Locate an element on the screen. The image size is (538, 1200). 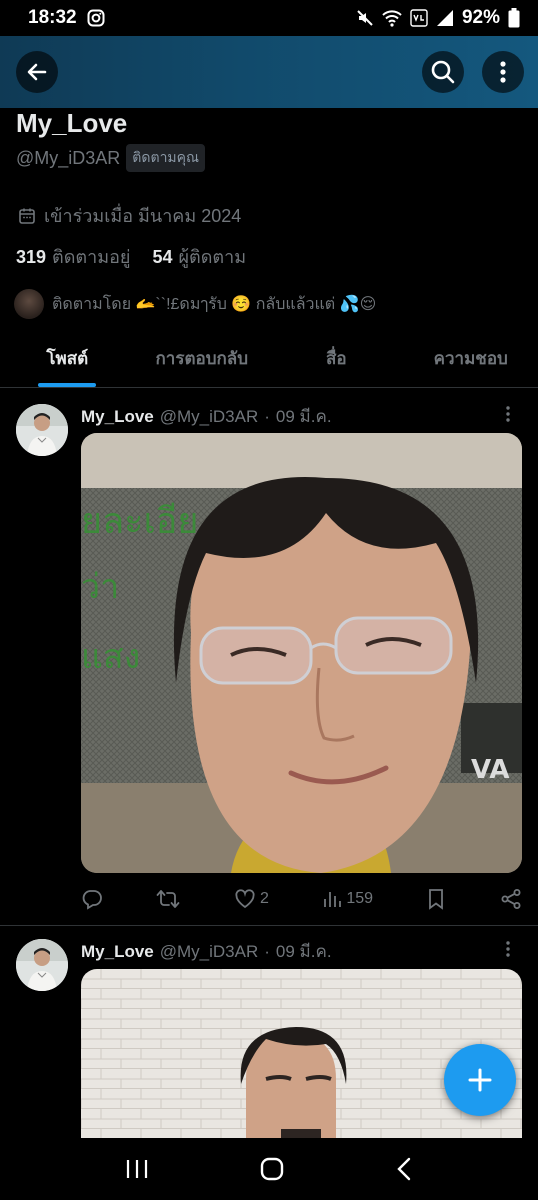
share-icon is located at coordinates (511, 899).